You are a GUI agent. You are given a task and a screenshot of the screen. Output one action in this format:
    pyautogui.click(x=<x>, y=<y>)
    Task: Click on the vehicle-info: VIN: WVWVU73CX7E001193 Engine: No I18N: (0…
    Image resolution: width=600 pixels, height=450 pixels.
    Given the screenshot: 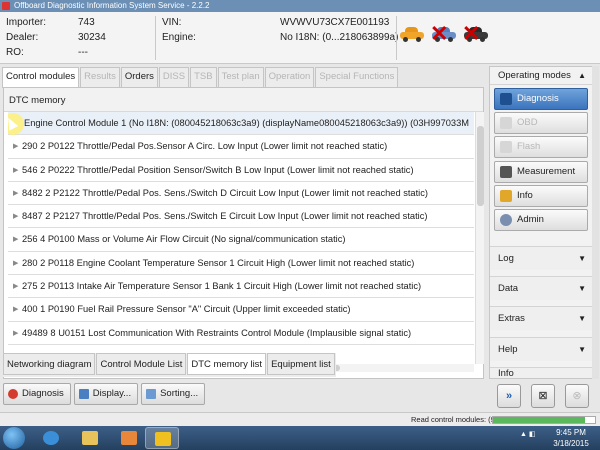 What is the action you would take?
    pyautogui.click(x=280, y=30)
    